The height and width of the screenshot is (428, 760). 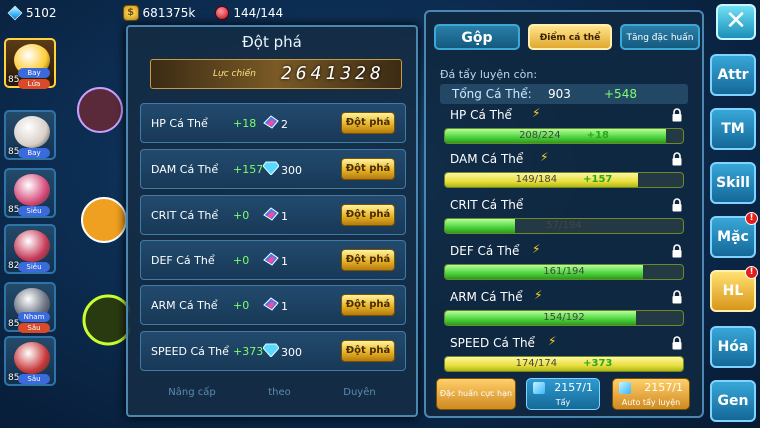 I want to click on stat-progress-text: 208/224 +18, so click(x=564, y=135).